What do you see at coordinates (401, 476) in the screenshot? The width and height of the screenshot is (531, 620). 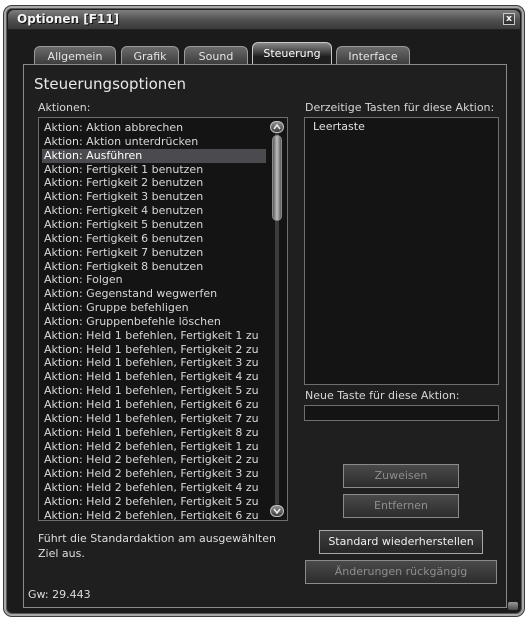 I see `assign-button: Zuweisen` at bounding box center [401, 476].